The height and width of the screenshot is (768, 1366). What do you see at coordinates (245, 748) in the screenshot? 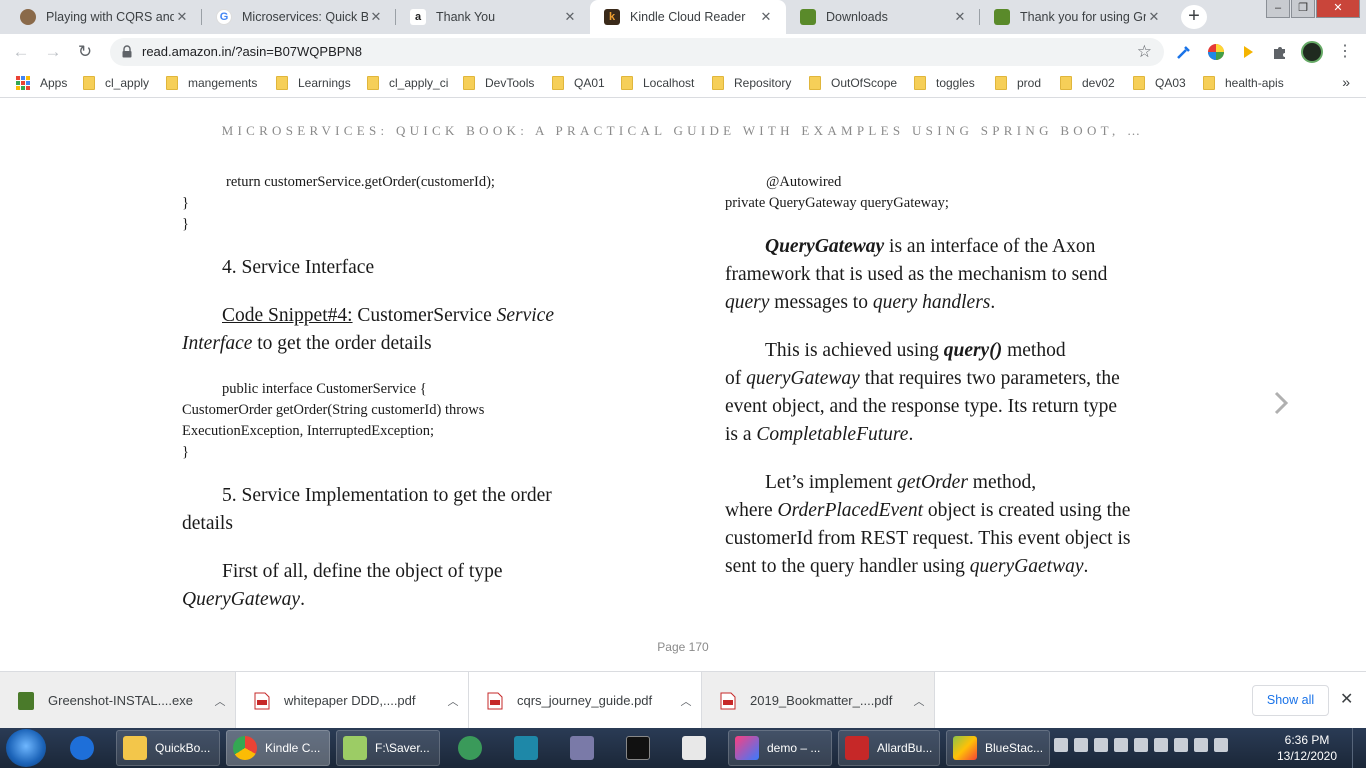
I see `chrome-icon` at bounding box center [245, 748].